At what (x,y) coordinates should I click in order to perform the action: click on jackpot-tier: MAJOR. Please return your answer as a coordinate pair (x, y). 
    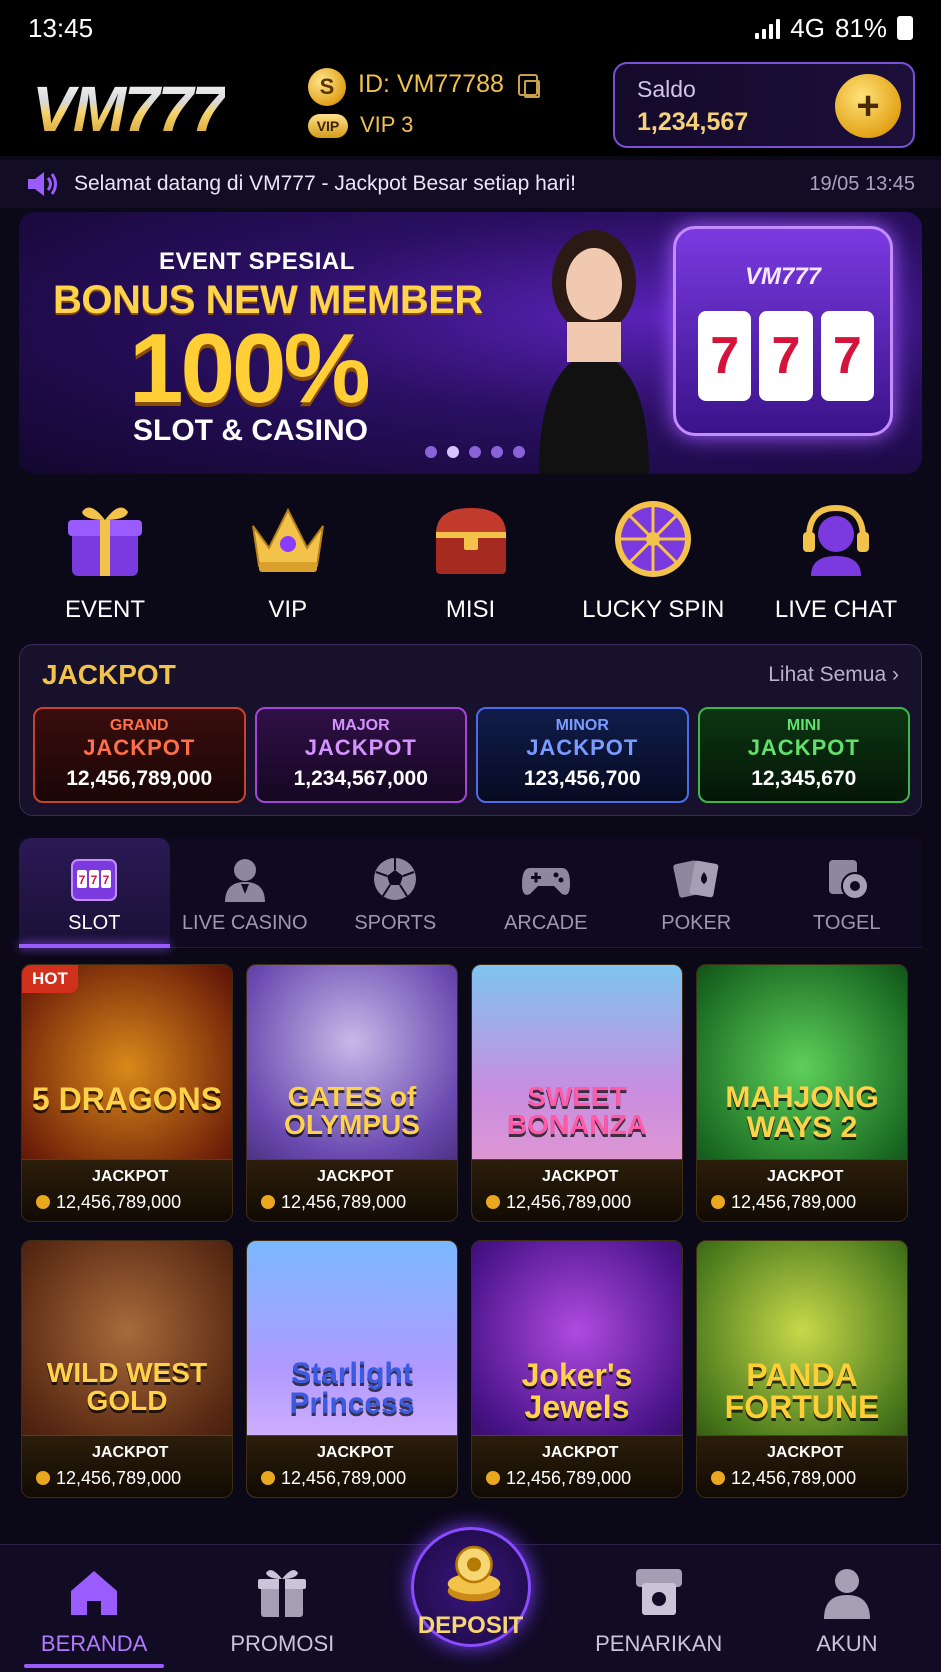
    Looking at the image, I should click on (360, 725).